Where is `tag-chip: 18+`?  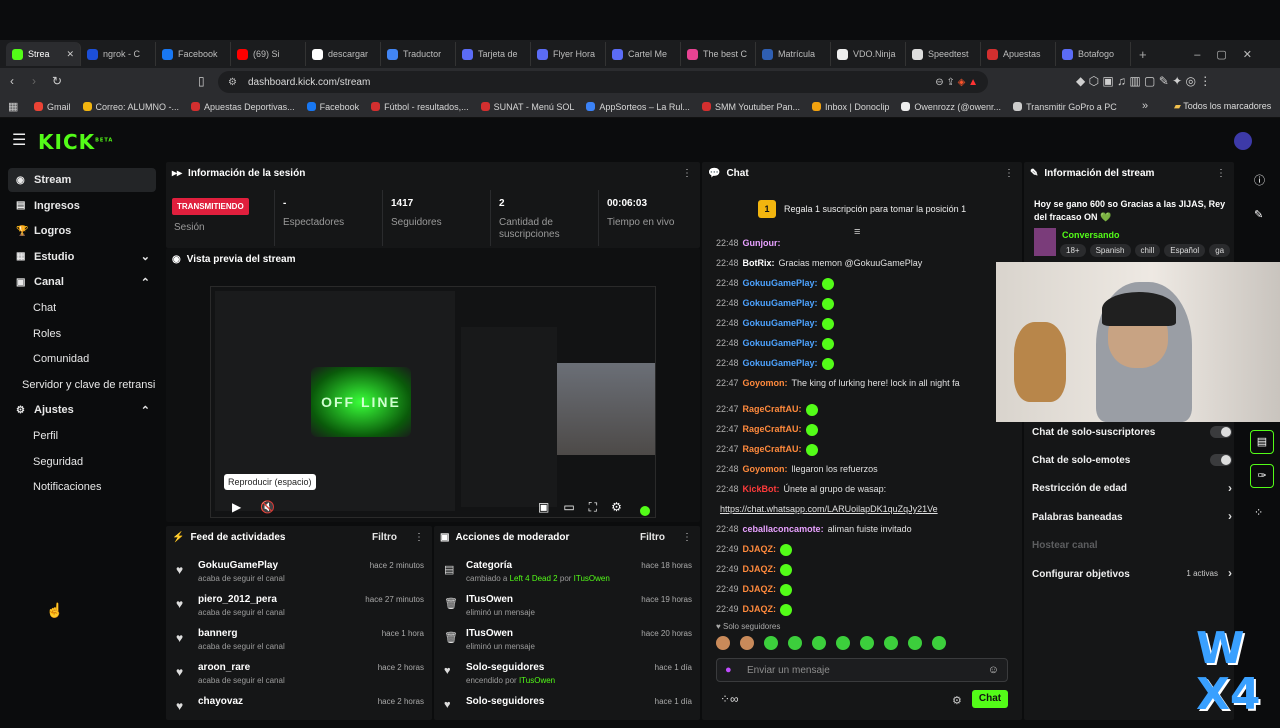
tag-chip: 18+ is located at coordinates (1073, 250).